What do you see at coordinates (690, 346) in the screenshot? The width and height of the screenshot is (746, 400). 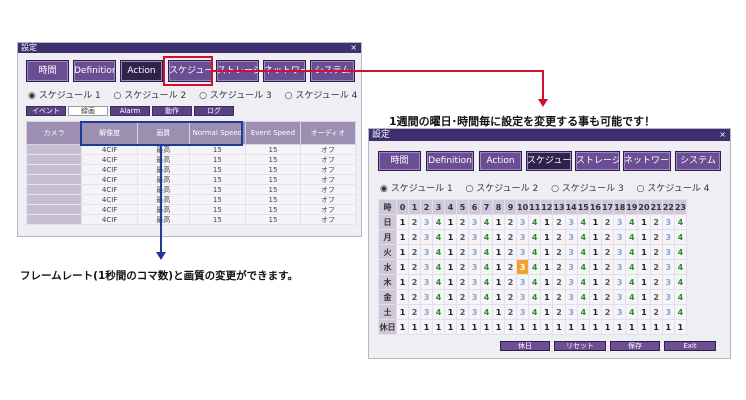 I see `exit-button: Exit` at bounding box center [690, 346].